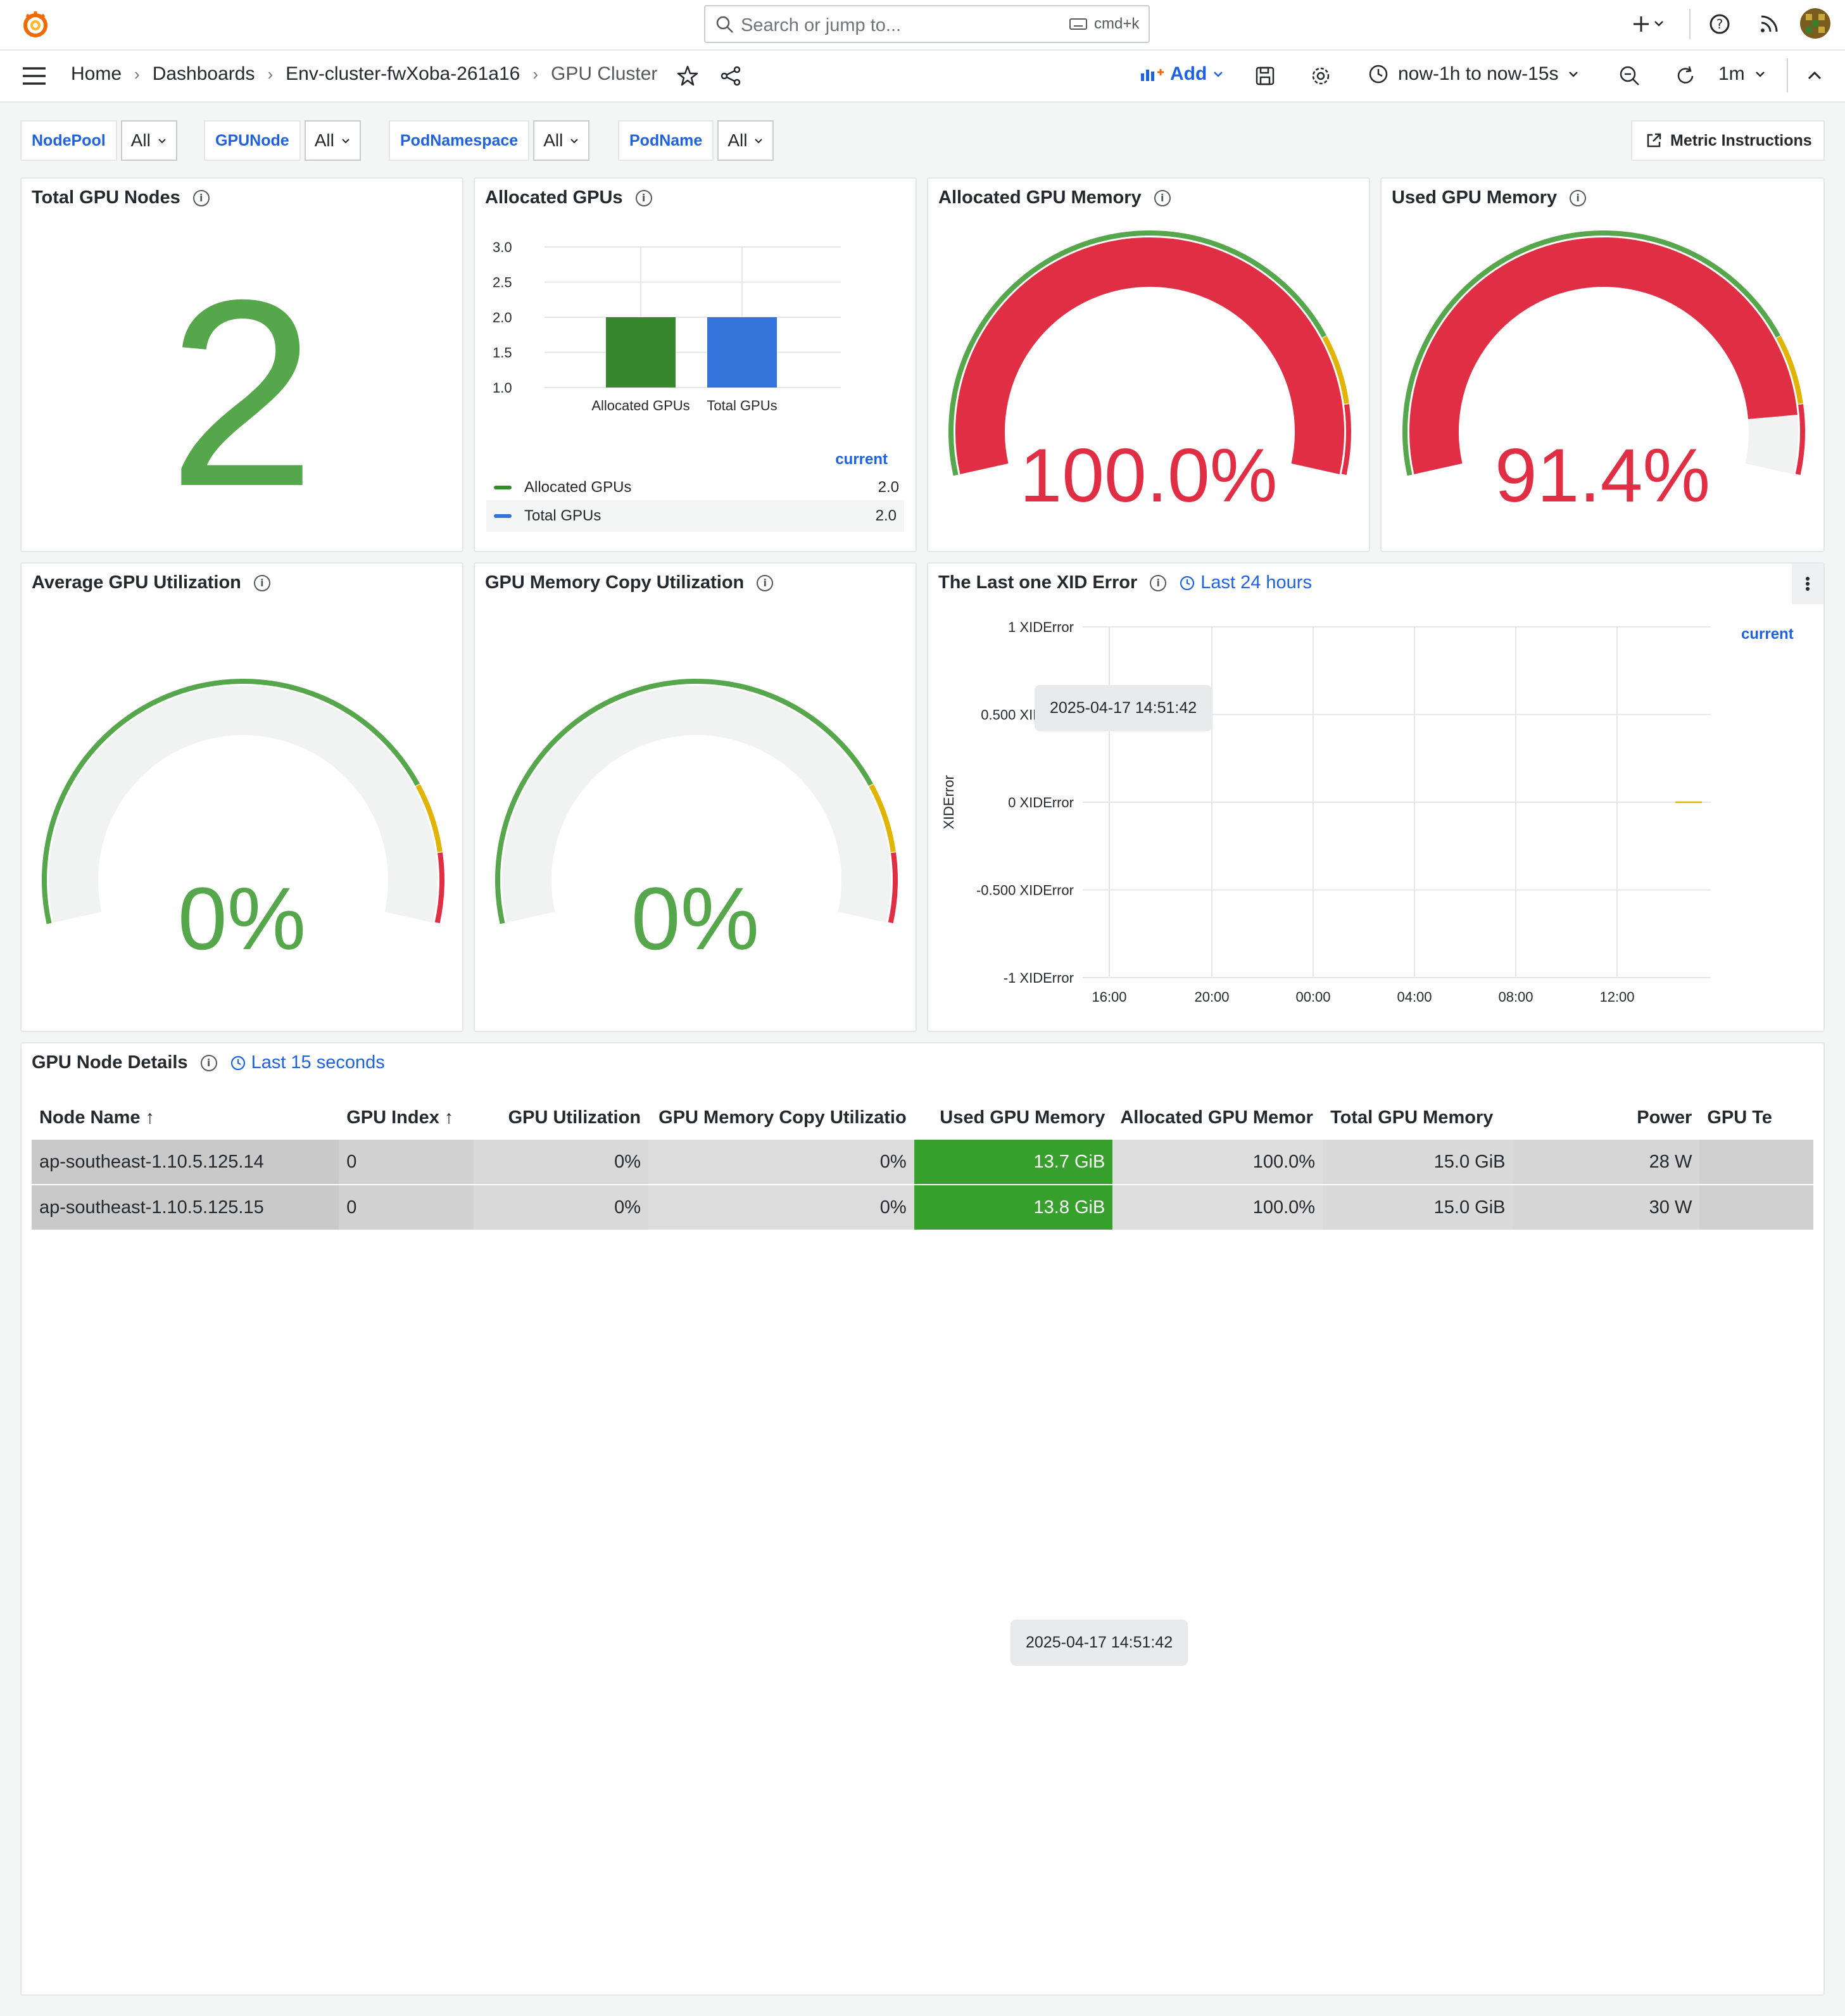 This screenshot has height=2016, width=1845. What do you see at coordinates (641, 352) in the screenshot?
I see `bar` at bounding box center [641, 352].